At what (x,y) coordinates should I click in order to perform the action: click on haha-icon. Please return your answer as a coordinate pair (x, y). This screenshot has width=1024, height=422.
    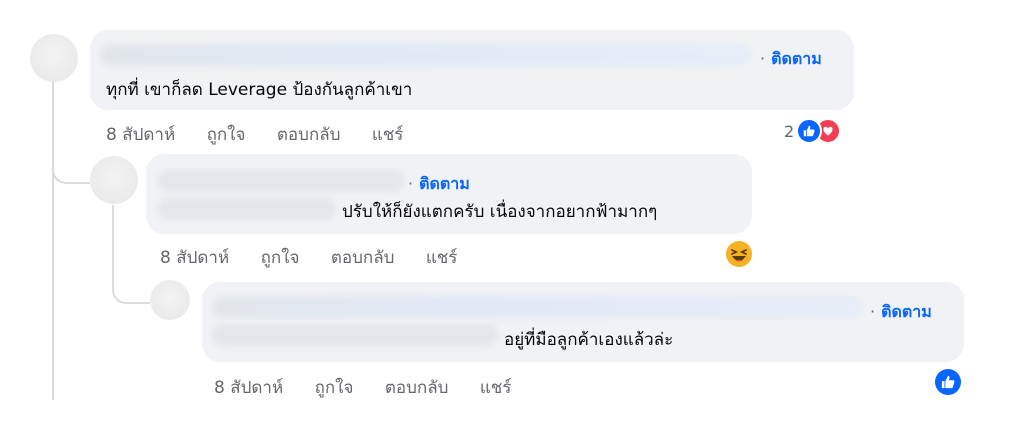
    Looking at the image, I should click on (739, 254).